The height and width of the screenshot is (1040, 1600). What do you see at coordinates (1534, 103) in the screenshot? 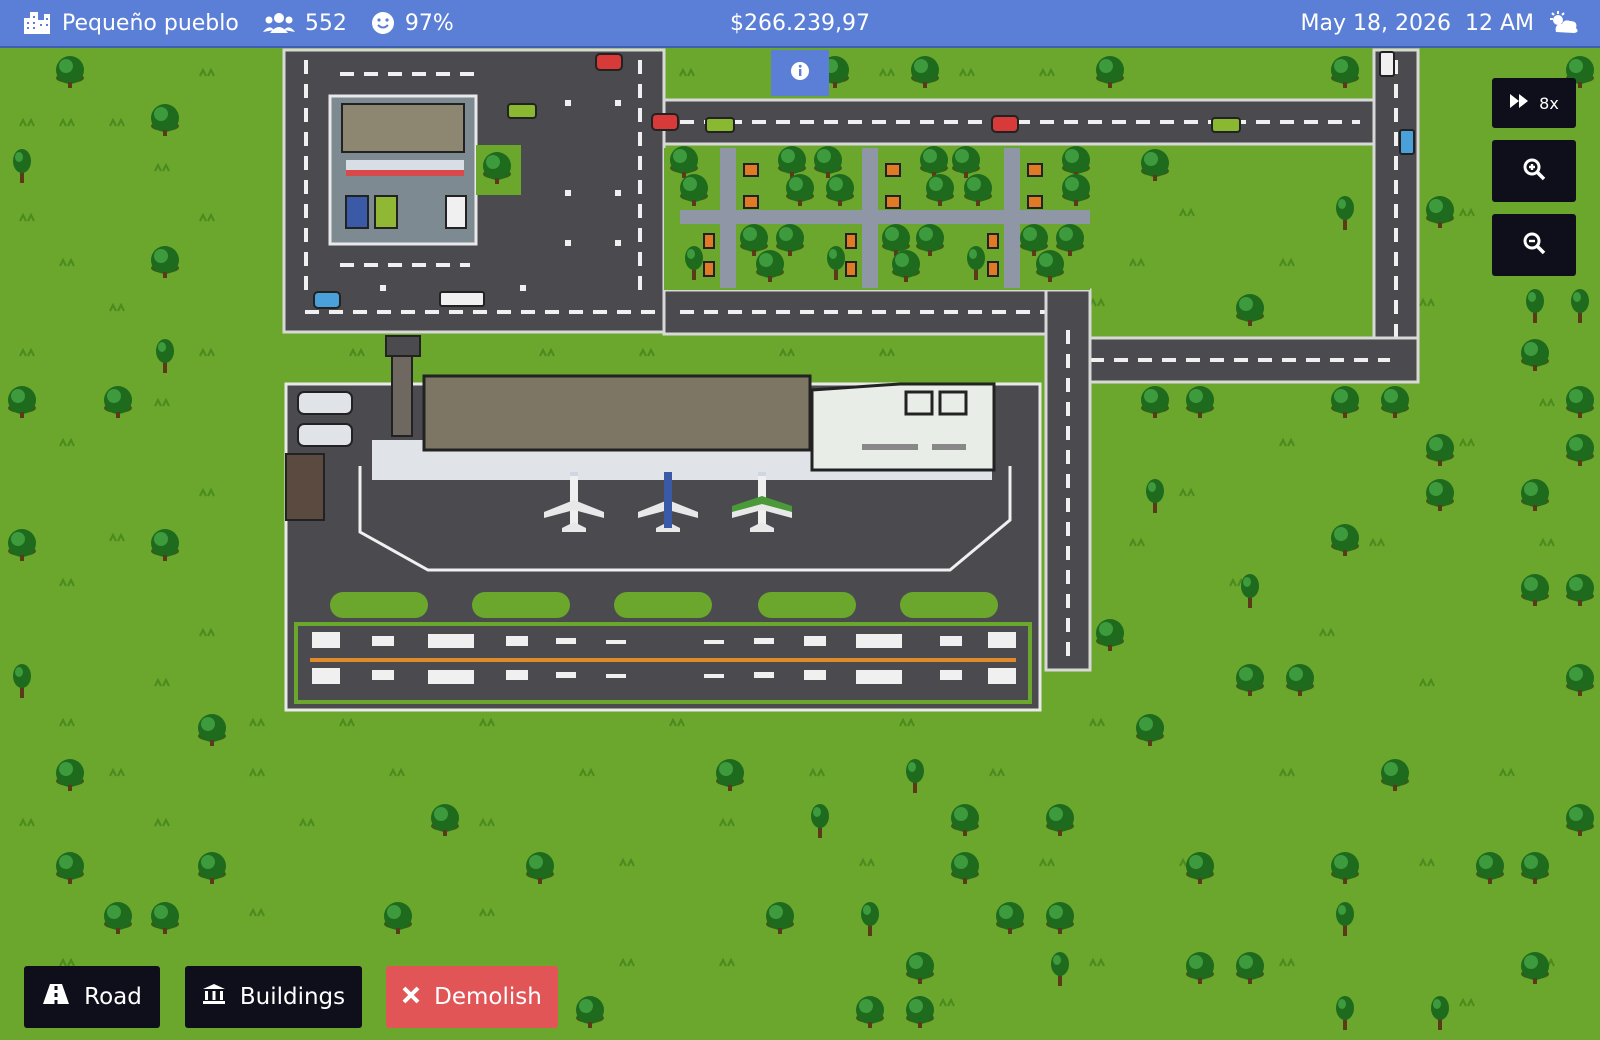
I see `game-speed-button: 8x` at bounding box center [1534, 103].